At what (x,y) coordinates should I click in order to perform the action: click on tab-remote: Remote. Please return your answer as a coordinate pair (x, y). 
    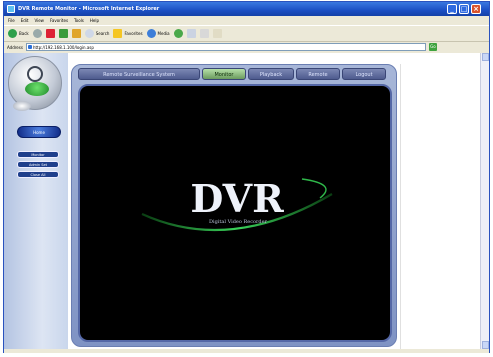
    Looking at the image, I should click on (318, 74).